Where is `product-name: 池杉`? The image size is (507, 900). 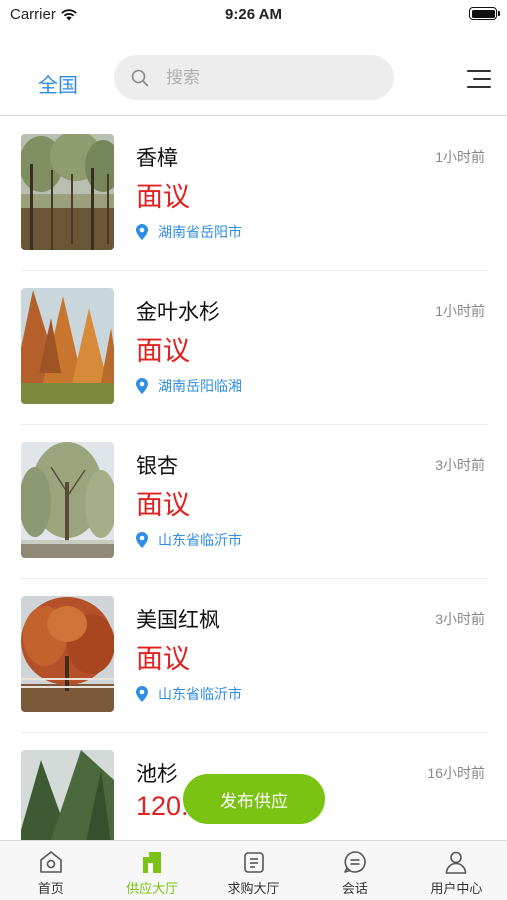 product-name: 池杉 is located at coordinates (157, 774).